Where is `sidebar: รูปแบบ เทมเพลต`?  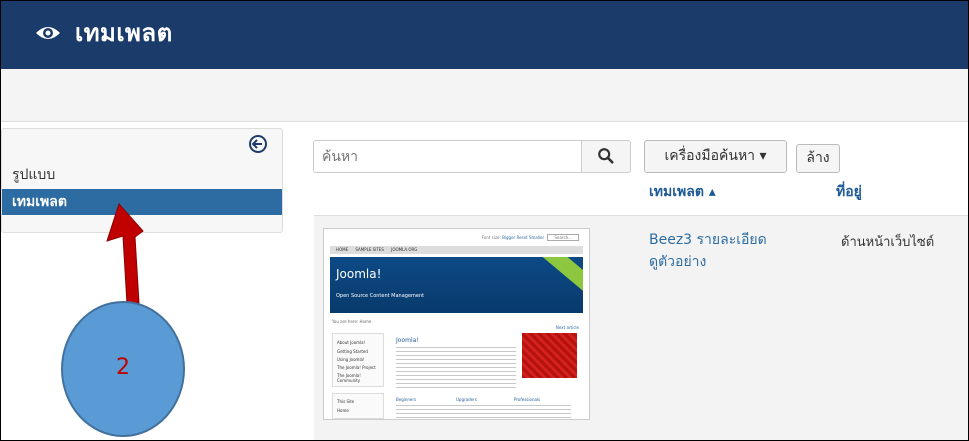 sidebar: รูปแบบ เทมเพลต is located at coordinates (142, 180).